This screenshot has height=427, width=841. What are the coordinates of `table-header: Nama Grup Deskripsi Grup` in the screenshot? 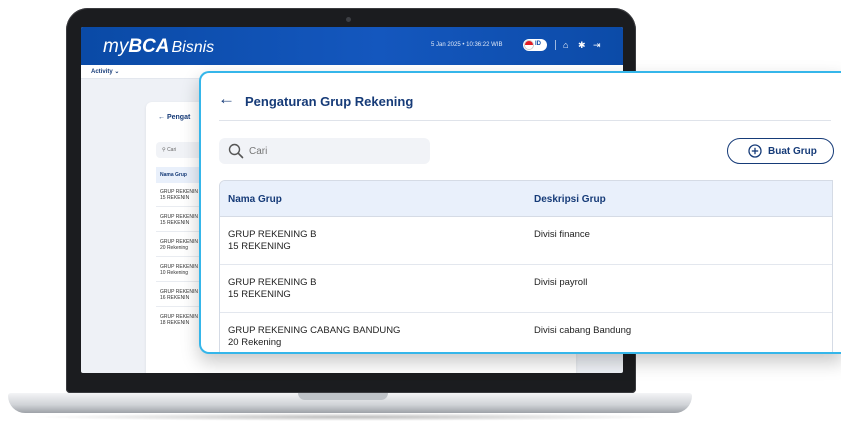 It's located at (526, 199).